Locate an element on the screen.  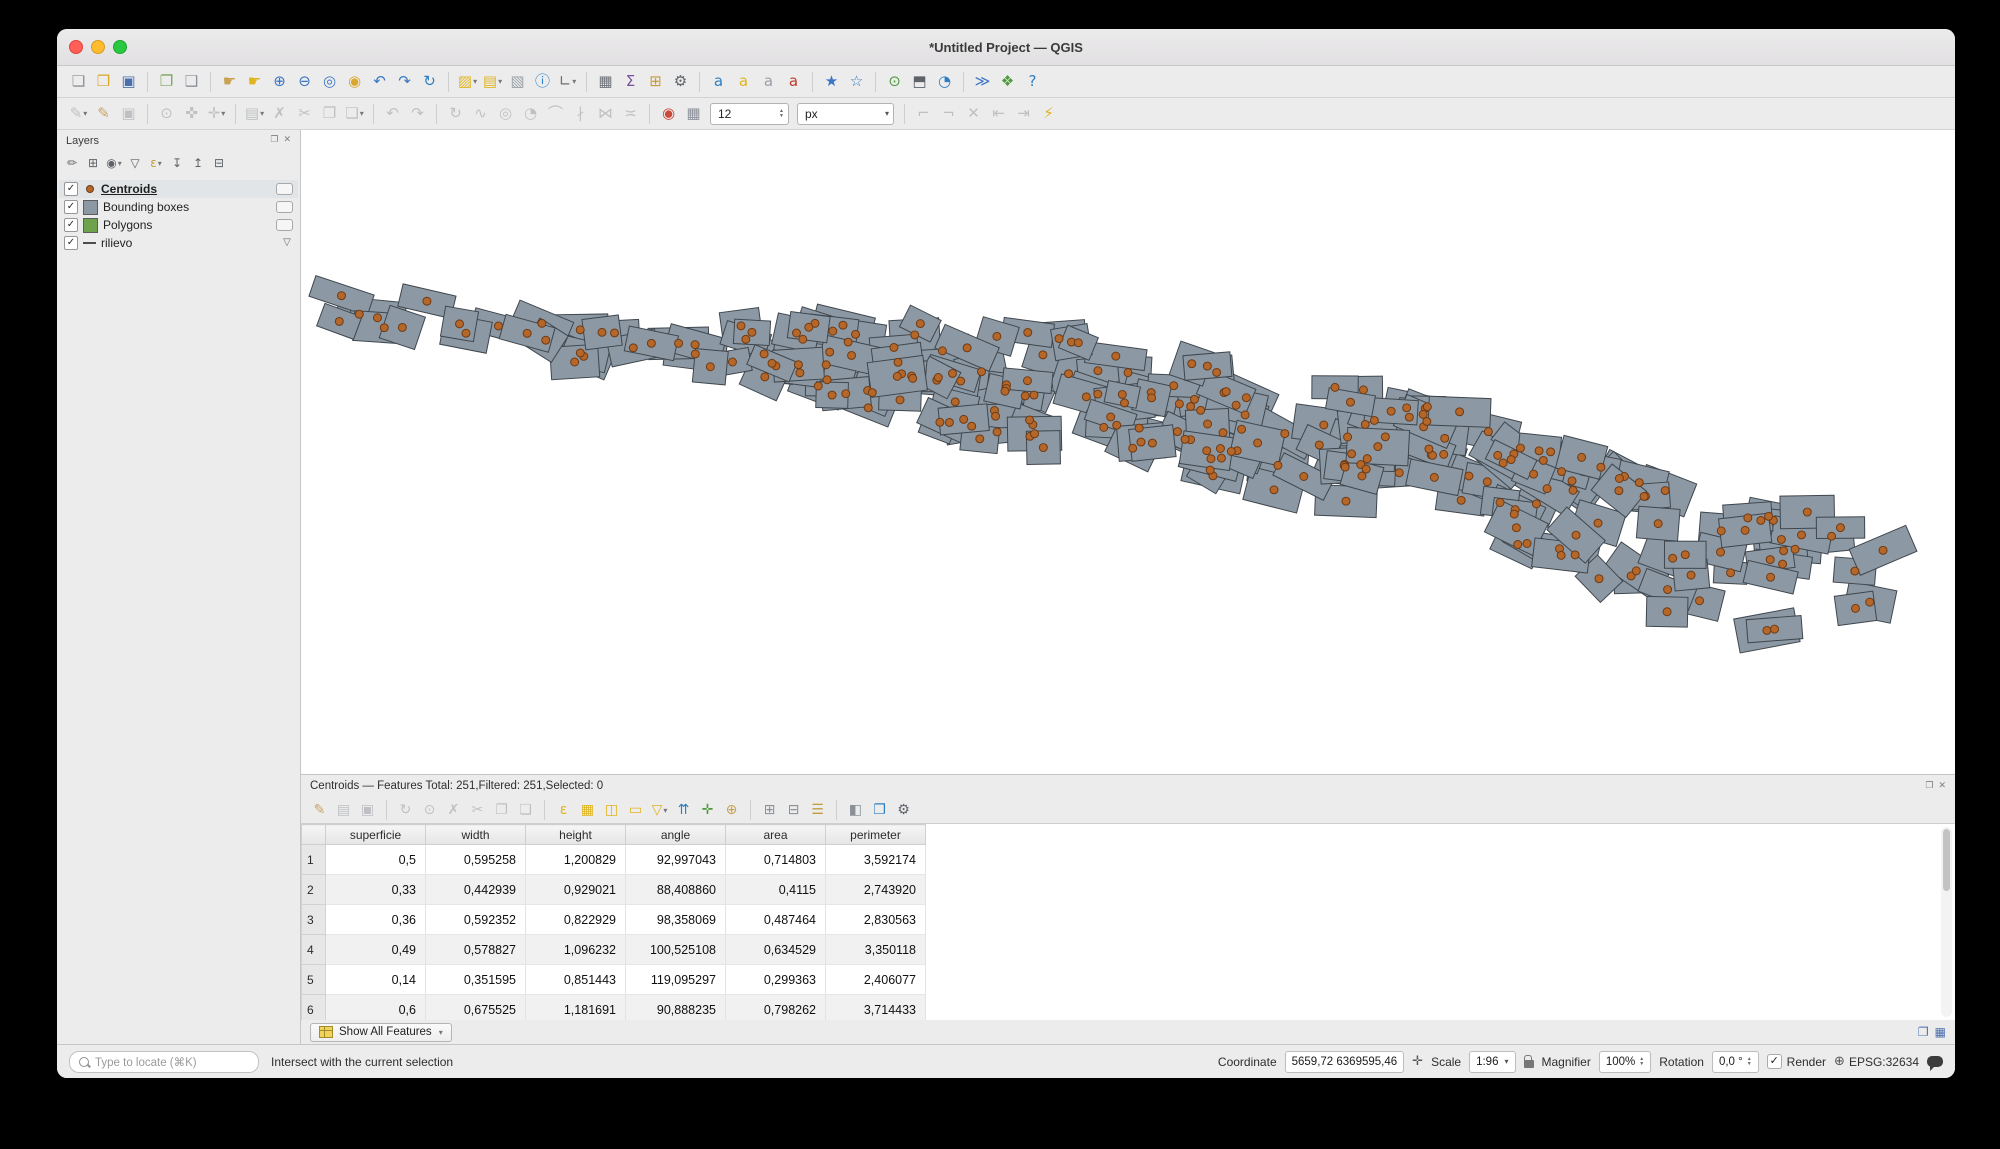
merge-features-icon: ⋈ is located at coordinates (605, 114).